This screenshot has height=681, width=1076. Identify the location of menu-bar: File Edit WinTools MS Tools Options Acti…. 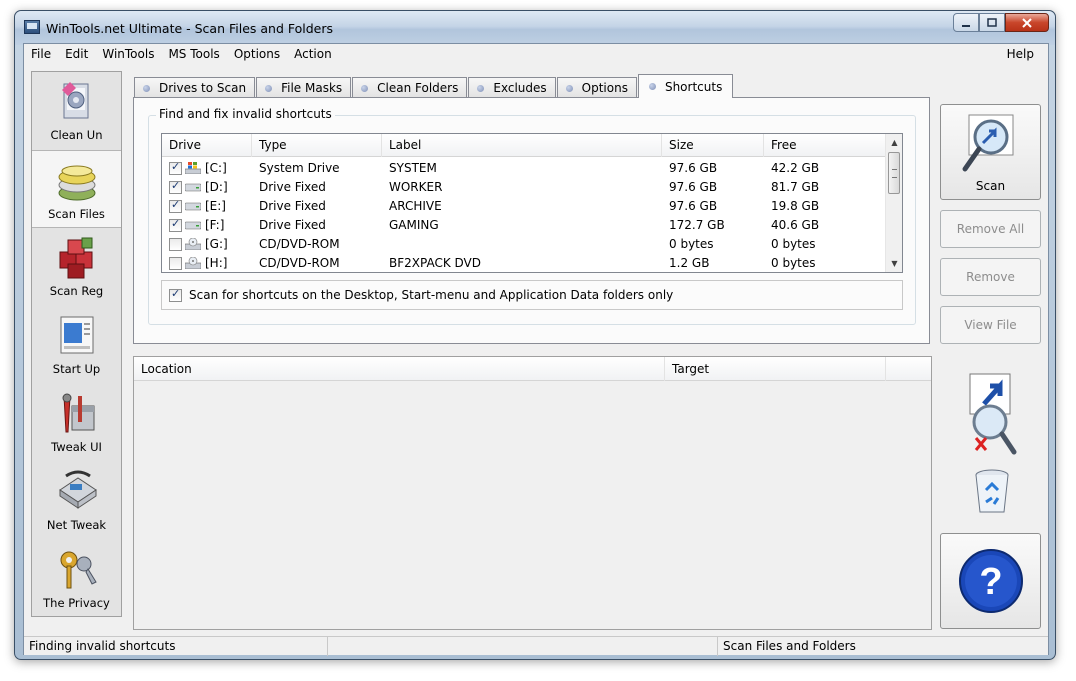
(536, 54).